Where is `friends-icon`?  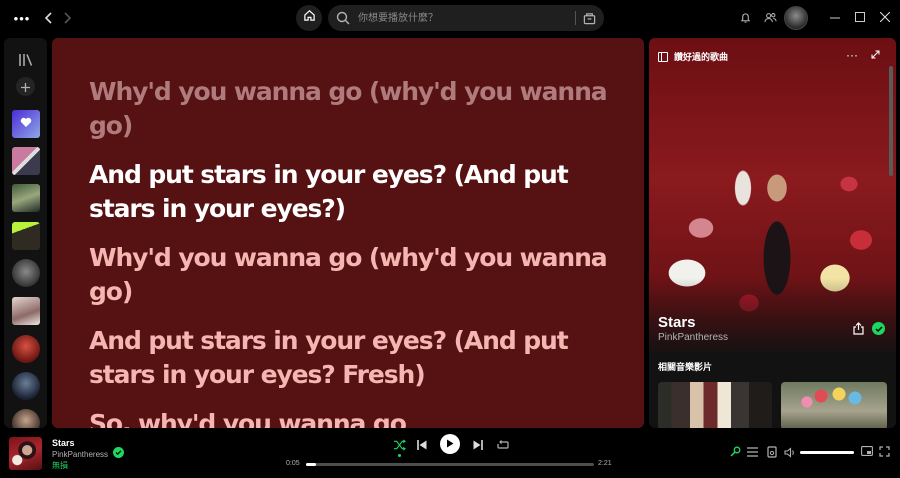
friends-icon is located at coordinates (770, 18).